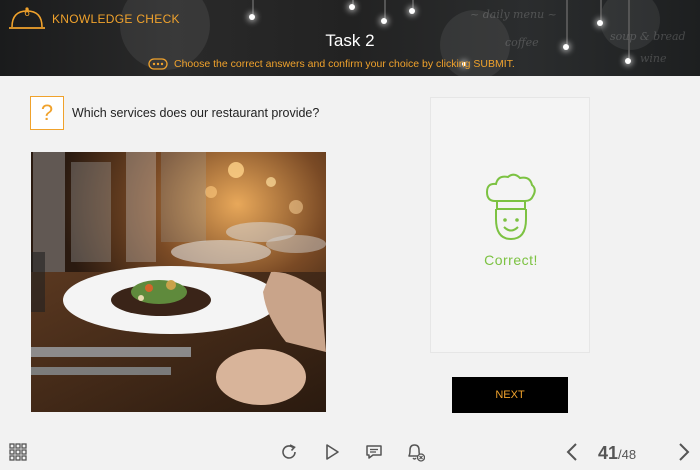 This screenshot has height=470, width=700. I want to click on replay-icon, so click(289, 452).